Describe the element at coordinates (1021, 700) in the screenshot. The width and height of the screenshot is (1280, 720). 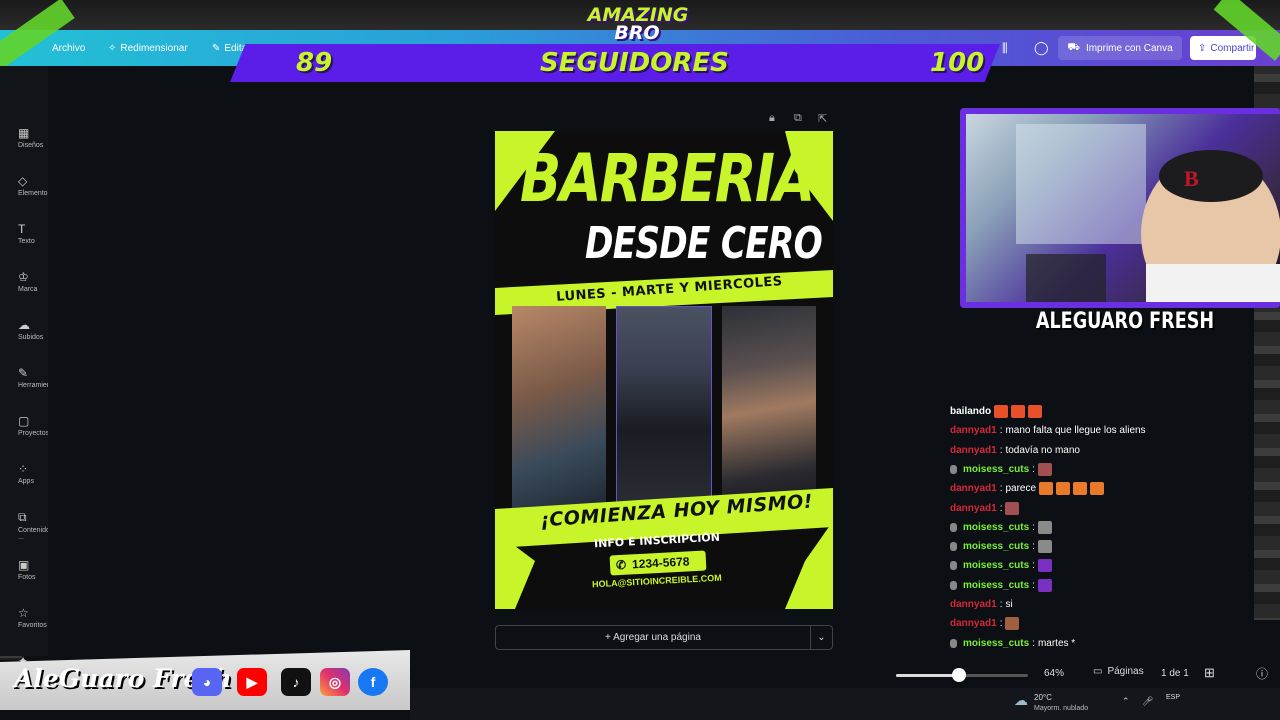
I see `cloud-icon: ☁` at that location.